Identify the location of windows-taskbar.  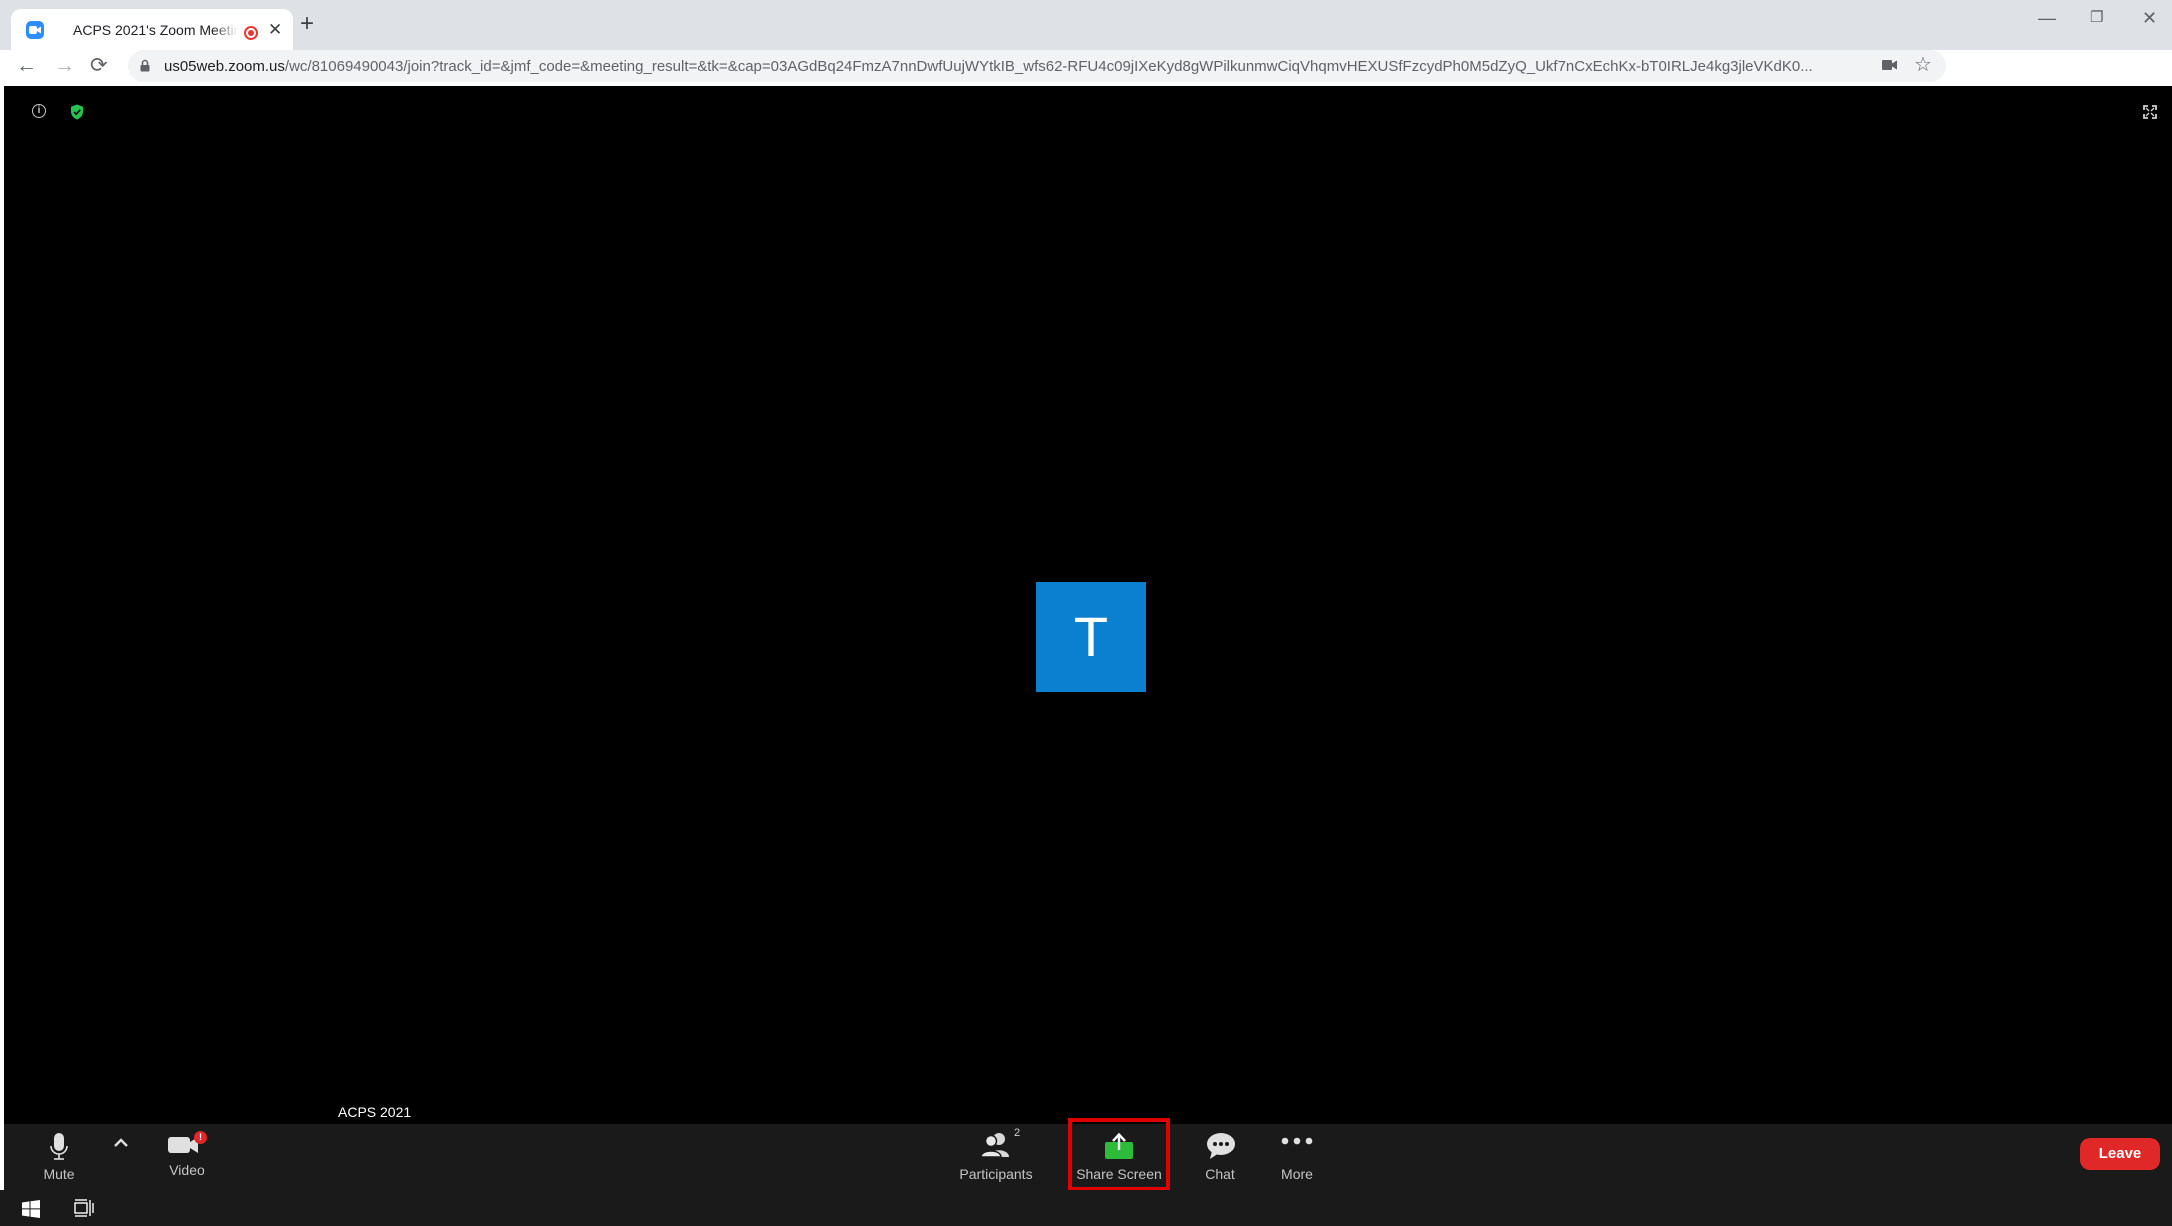
(1086, 1208).